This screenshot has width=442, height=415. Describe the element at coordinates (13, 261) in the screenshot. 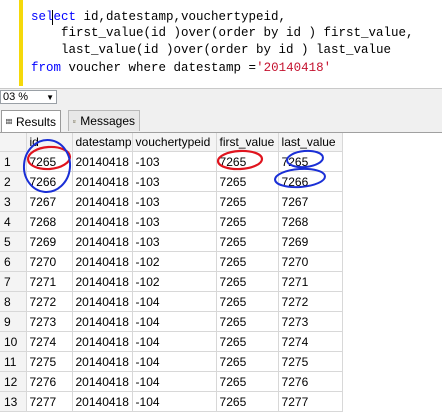

I see `row-number-cell: 6` at that location.